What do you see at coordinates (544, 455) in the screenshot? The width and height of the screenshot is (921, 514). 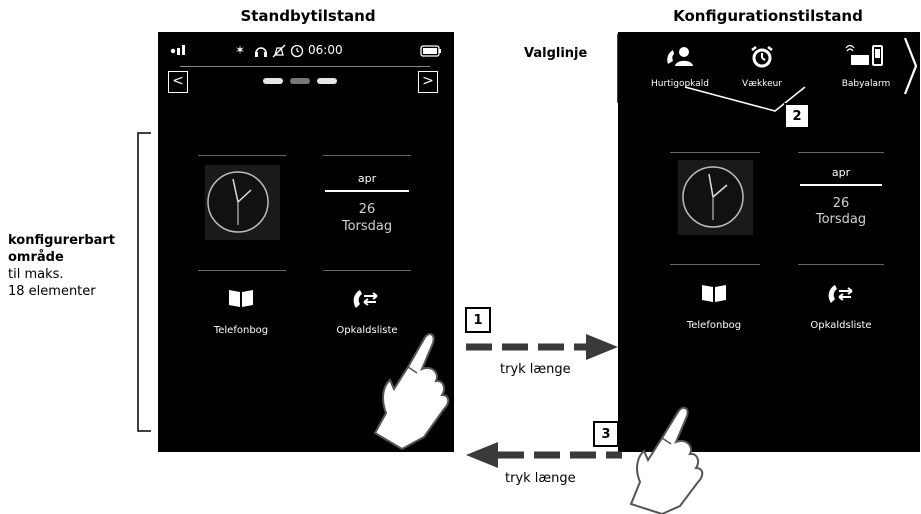 I see `long-press-arrow-left` at bounding box center [544, 455].